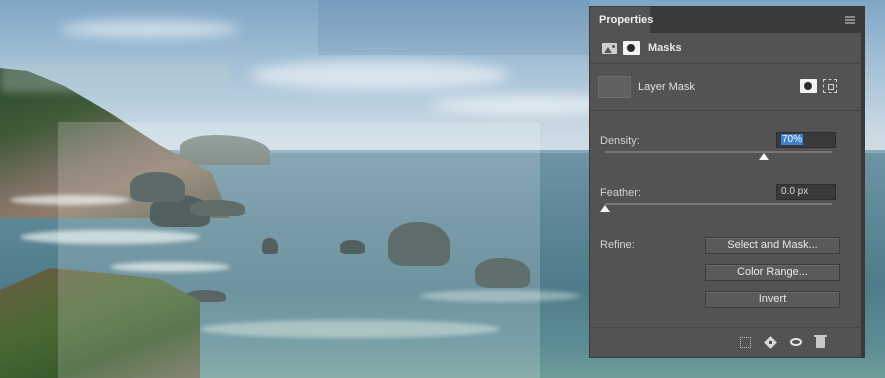  What do you see at coordinates (850, 20) in the screenshot?
I see `panel-menu-icon` at bounding box center [850, 20].